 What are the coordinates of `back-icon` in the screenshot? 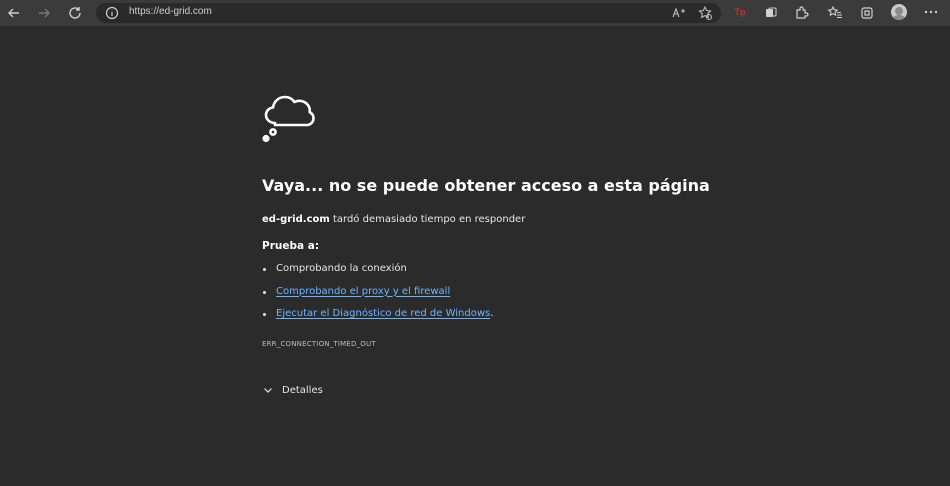 It's located at (14, 13).